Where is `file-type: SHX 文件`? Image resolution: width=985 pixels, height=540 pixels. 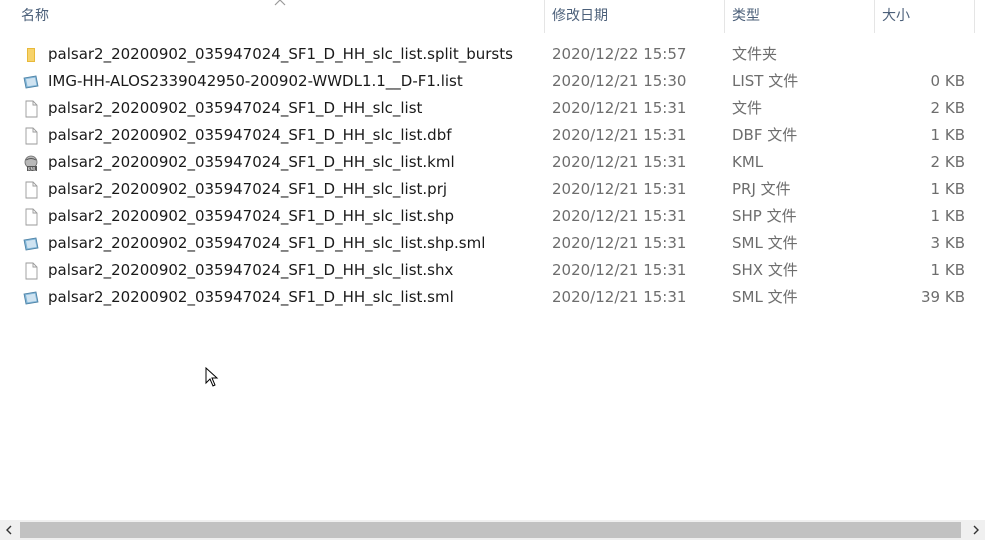 file-type: SHX 文件 is located at coordinates (765, 270).